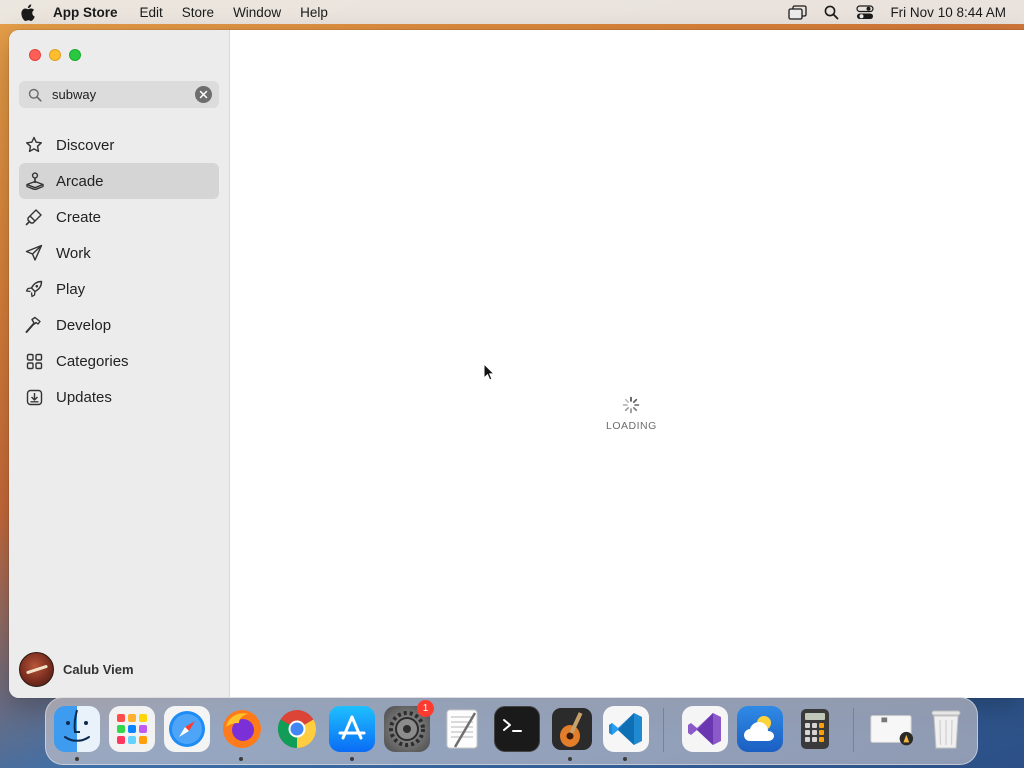 This screenshot has height=768, width=1024. What do you see at coordinates (203, 94) in the screenshot?
I see `clear-search-icon` at bounding box center [203, 94].